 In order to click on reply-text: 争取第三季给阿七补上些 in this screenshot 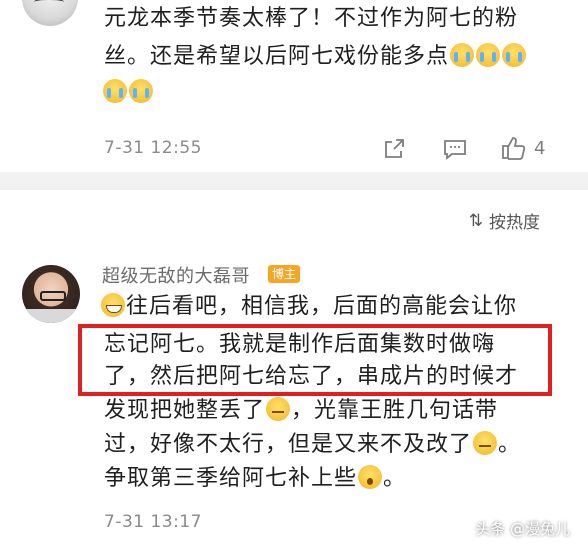, I will do `click(231, 478)`.